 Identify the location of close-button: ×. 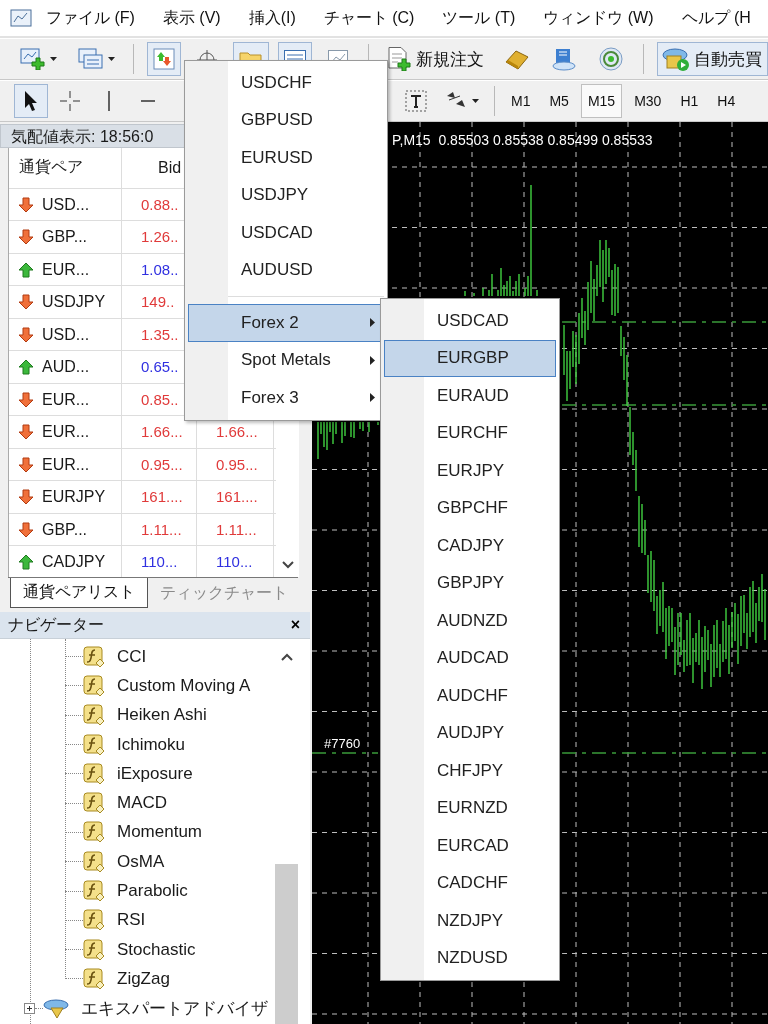
(295, 625).